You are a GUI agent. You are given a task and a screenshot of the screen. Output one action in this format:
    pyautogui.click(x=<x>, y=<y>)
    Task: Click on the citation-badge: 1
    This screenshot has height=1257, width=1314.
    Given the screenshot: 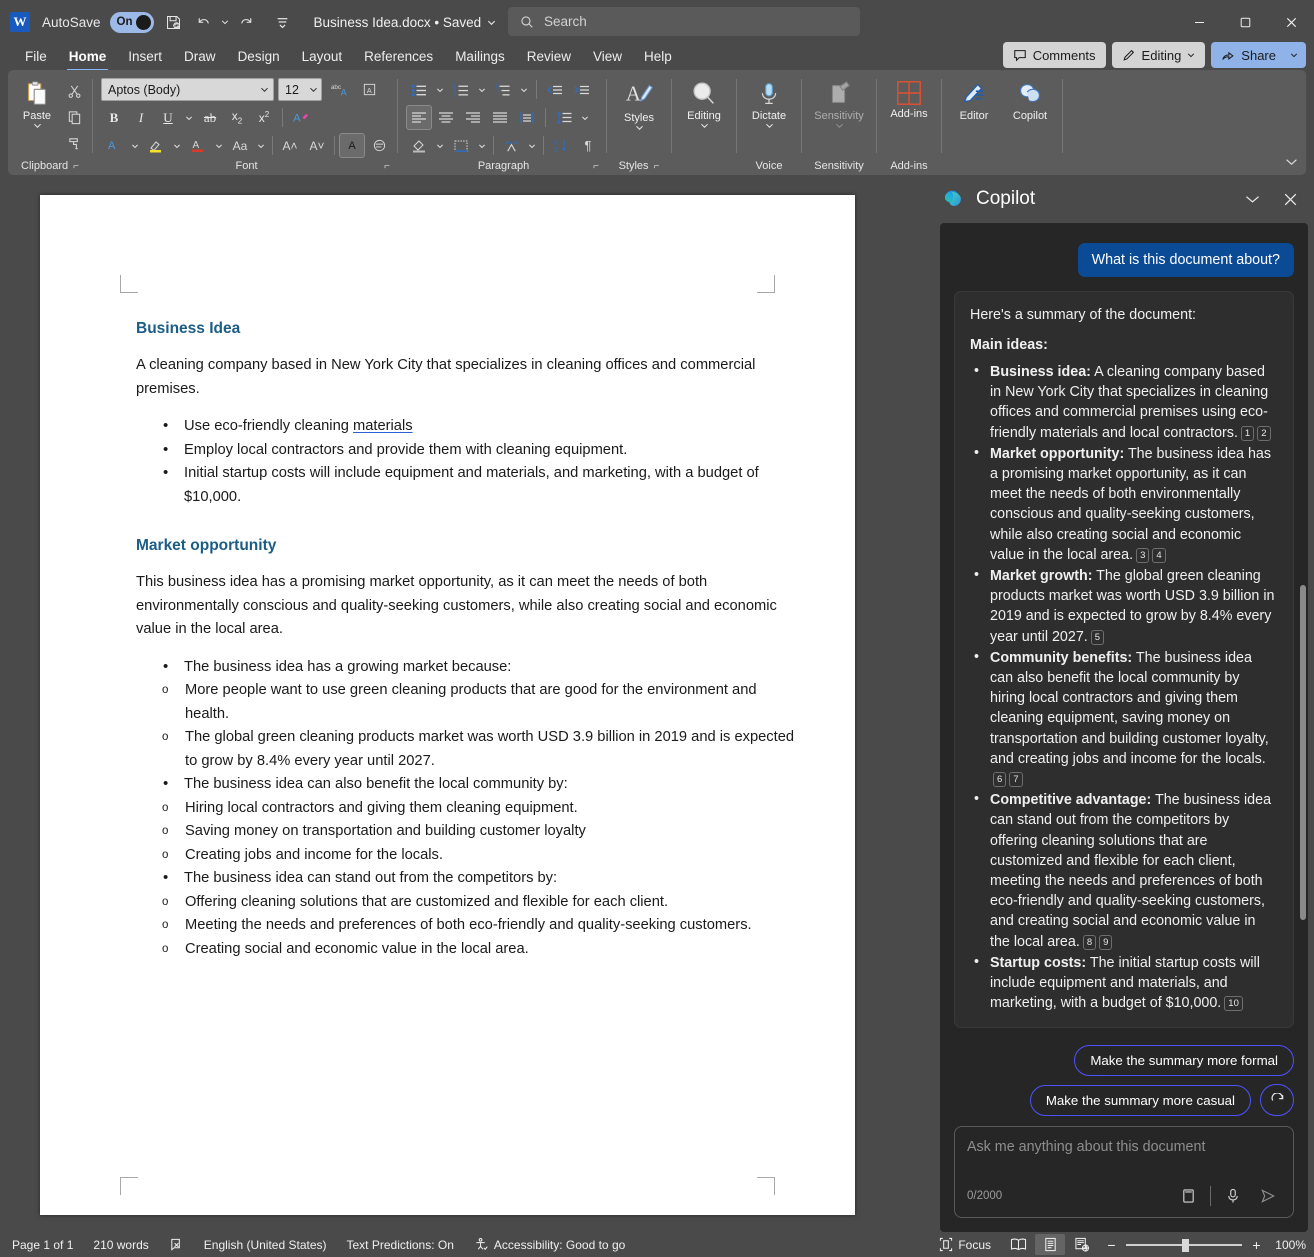 What is the action you would take?
    pyautogui.click(x=1247, y=433)
    